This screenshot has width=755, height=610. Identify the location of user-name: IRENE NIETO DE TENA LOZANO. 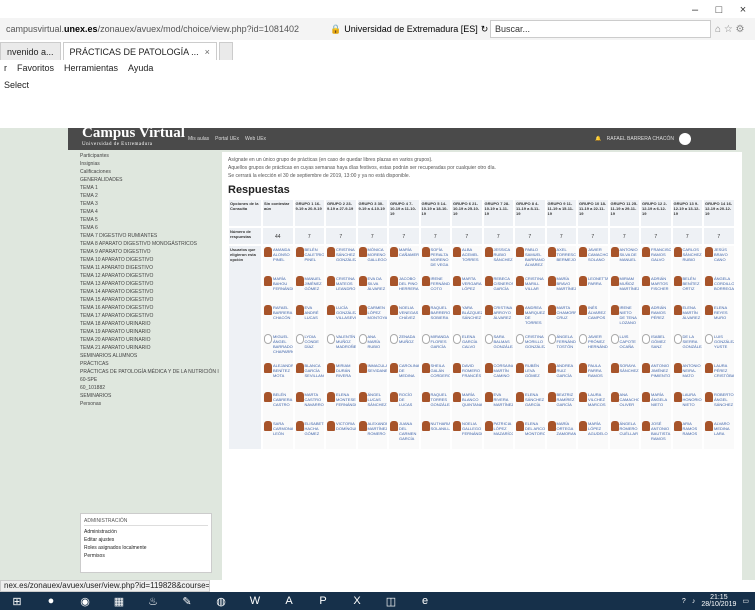
(629, 315).